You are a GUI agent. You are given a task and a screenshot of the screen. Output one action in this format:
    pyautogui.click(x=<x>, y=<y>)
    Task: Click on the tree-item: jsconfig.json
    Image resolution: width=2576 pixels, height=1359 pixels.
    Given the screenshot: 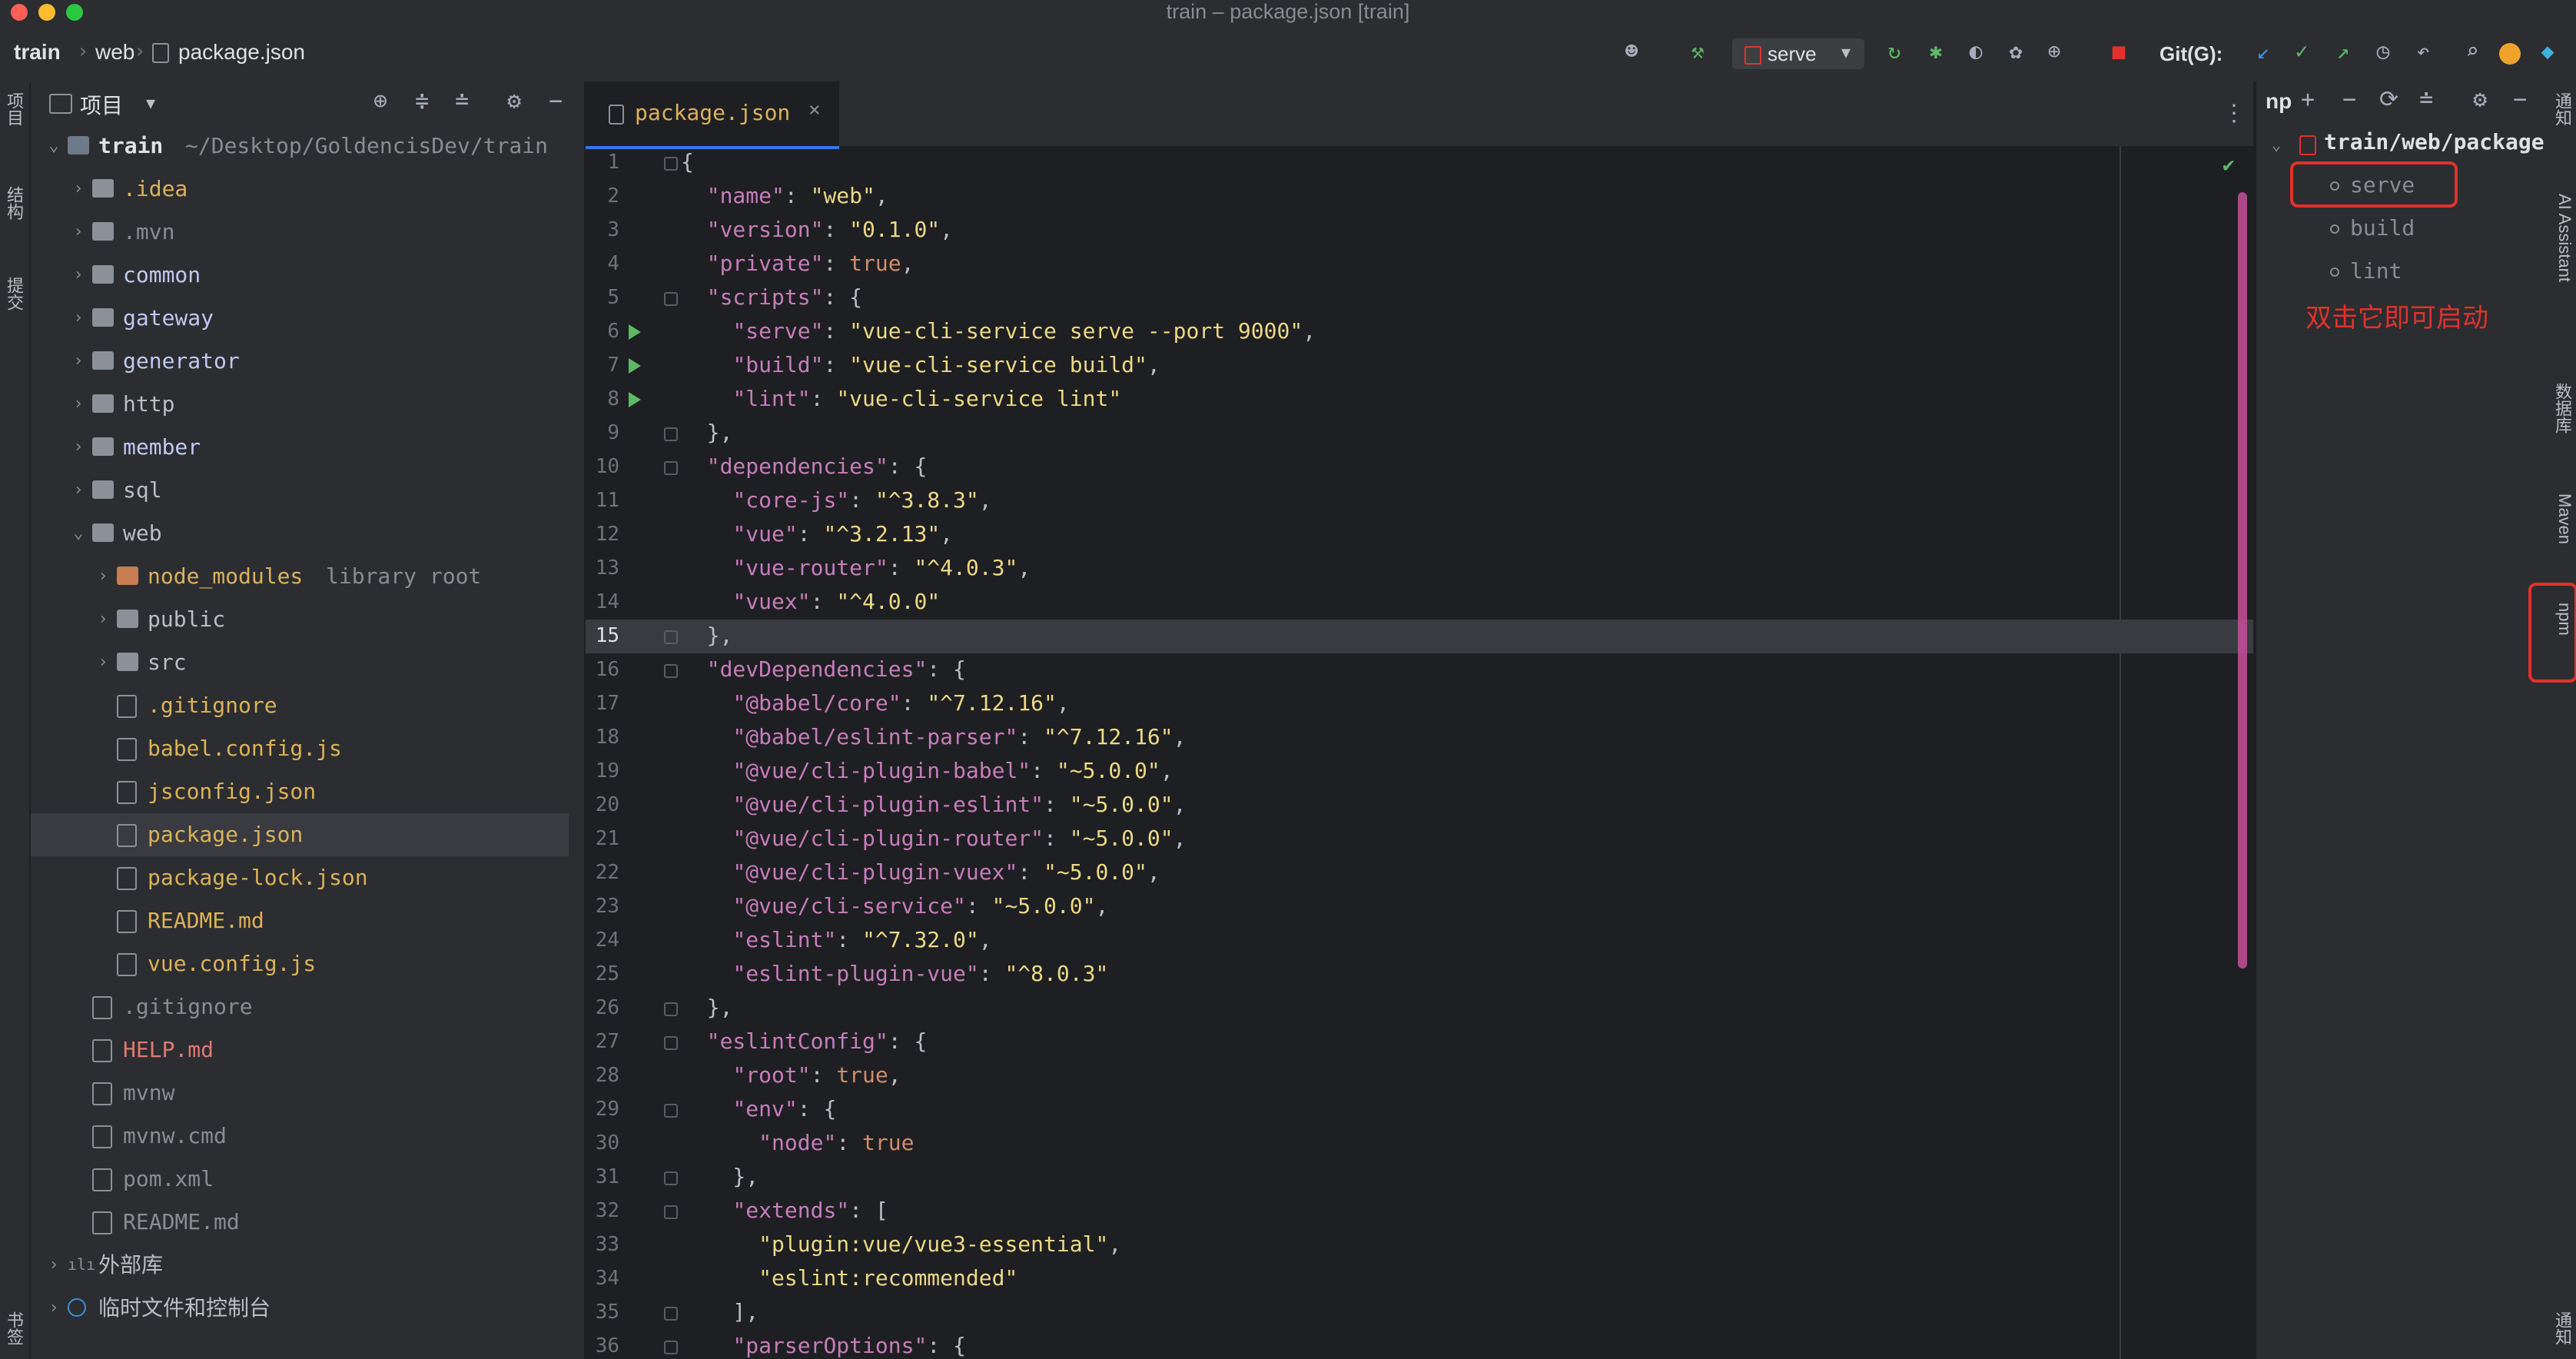 What is the action you would take?
    pyautogui.click(x=300, y=791)
    